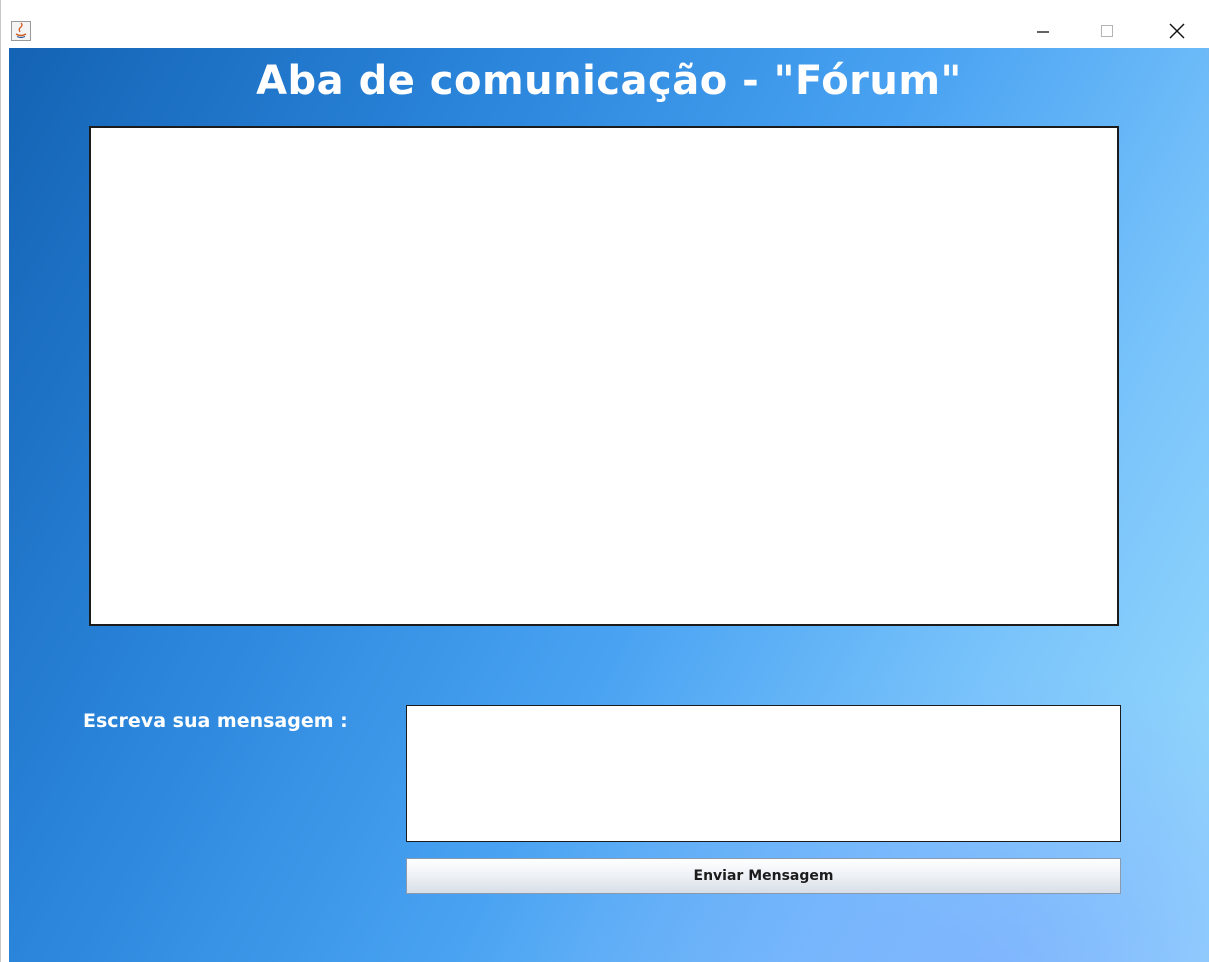 The width and height of the screenshot is (1210, 962). I want to click on minimize-icon, so click(1043, 32).